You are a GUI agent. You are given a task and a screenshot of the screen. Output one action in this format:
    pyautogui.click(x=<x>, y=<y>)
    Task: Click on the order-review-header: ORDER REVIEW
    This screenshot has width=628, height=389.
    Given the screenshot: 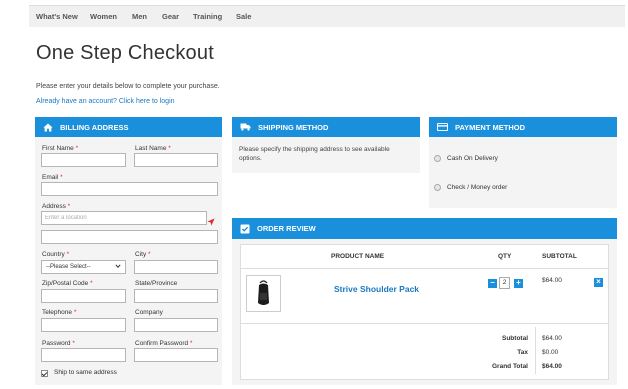 What is the action you would take?
    pyautogui.click(x=424, y=228)
    